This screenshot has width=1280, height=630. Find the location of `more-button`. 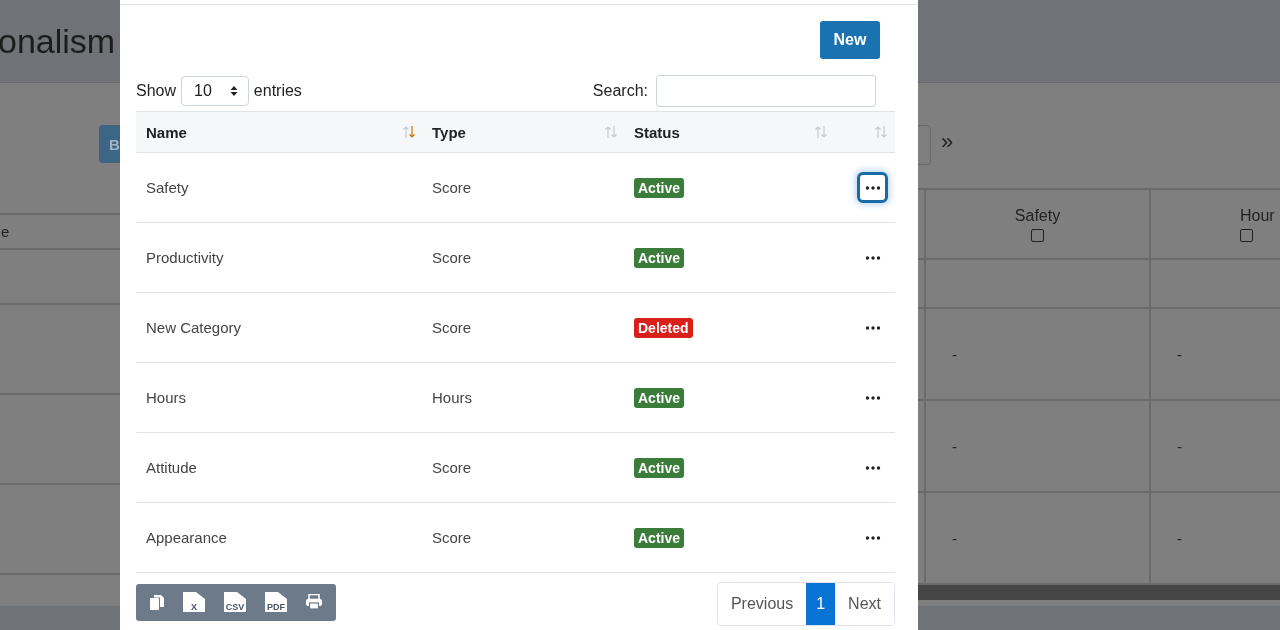

more-button is located at coordinates (872, 187).